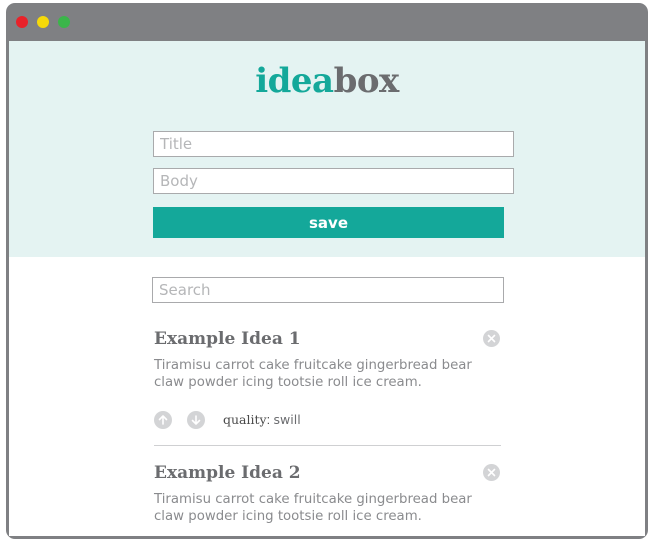 The width and height of the screenshot is (654, 542). I want to click on title-input, so click(333, 144).